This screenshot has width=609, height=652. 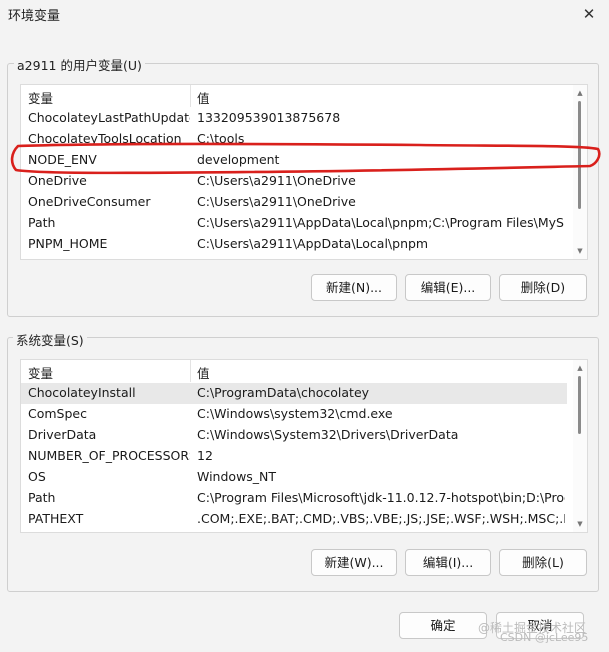 What do you see at coordinates (283, 392) in the screenshot?
I see `variable-value: C:\ProgramData\chocolatey` at bounding box center [283, 392].